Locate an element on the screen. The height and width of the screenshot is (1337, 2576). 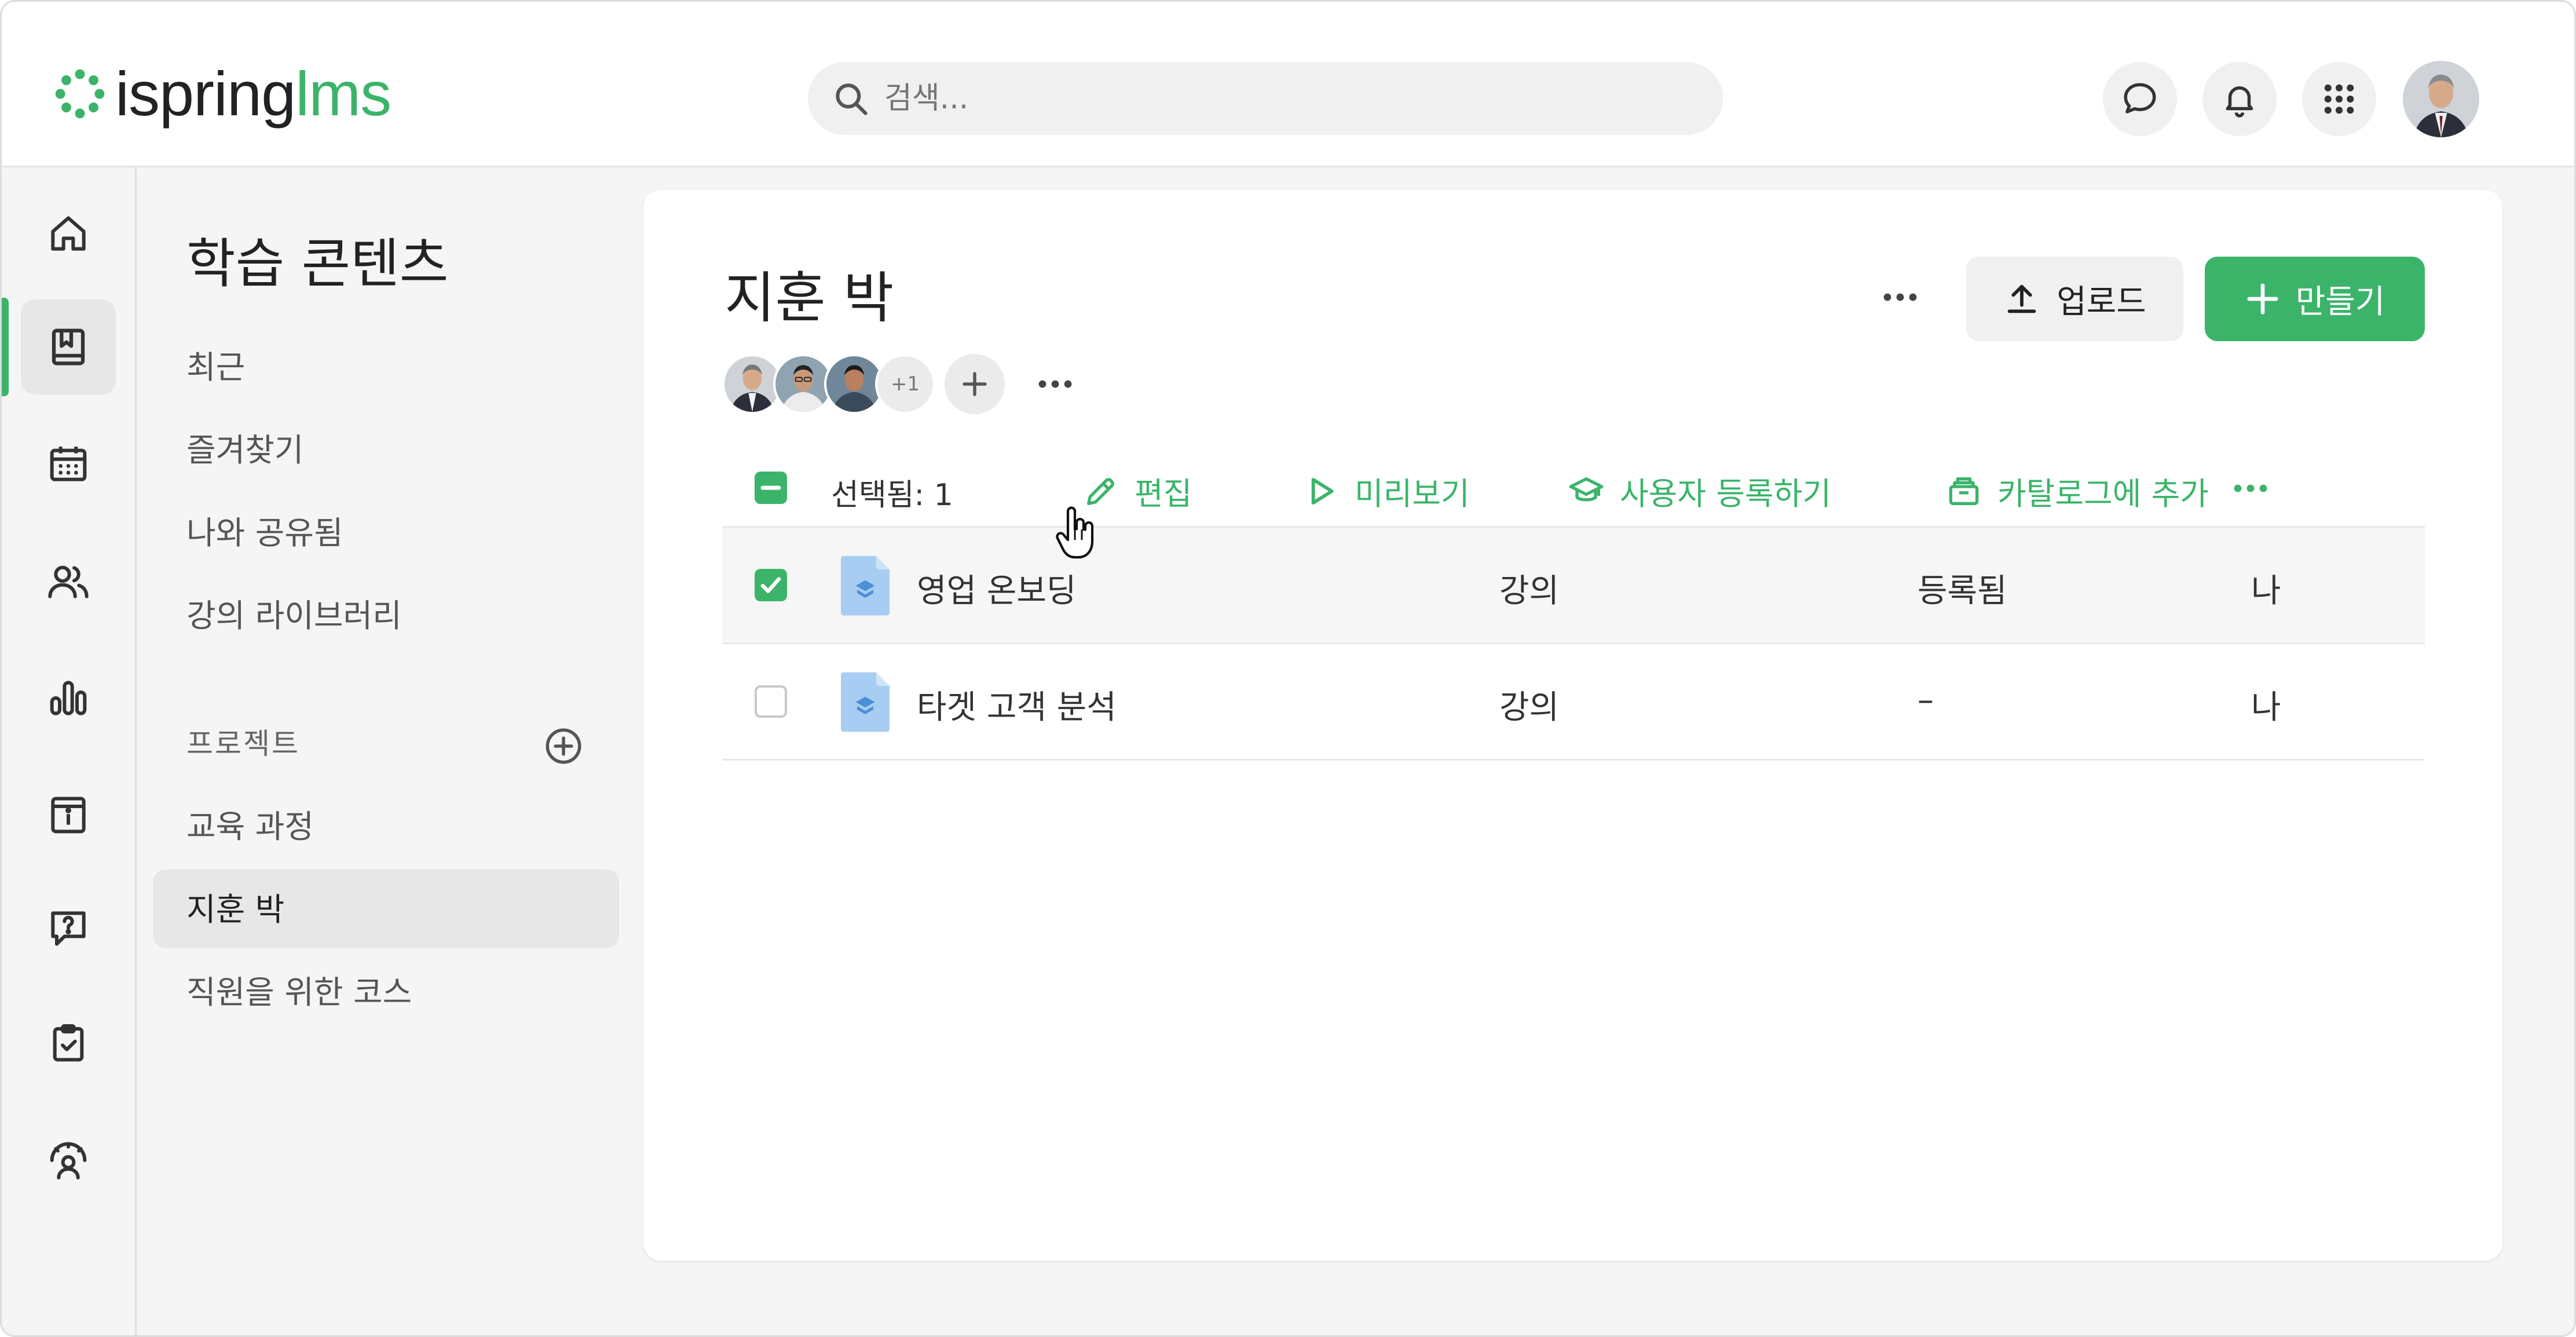
book-icon is located at coordinates (68, 347).